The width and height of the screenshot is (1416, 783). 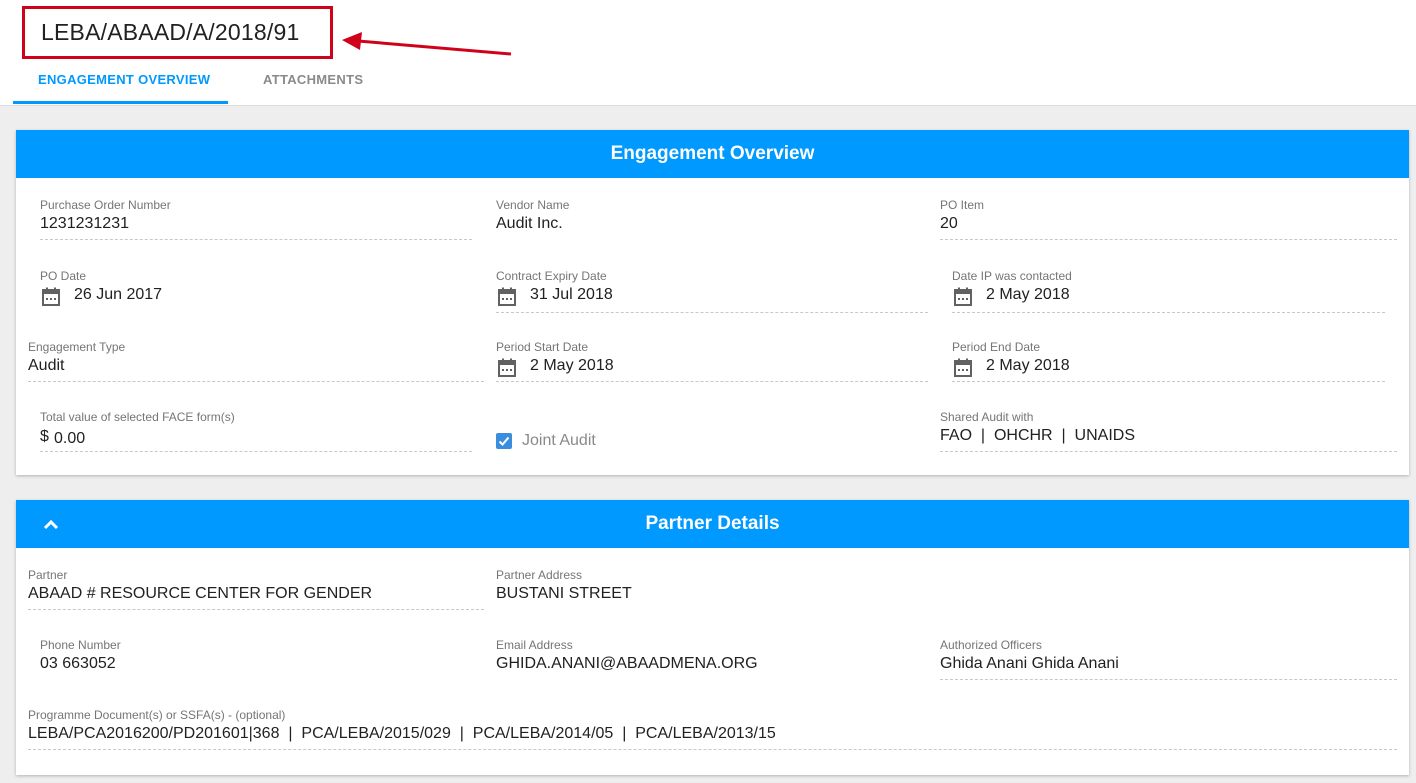 I want to click on joint-audit-label: Joint Audit, so click(x=559, y=441).